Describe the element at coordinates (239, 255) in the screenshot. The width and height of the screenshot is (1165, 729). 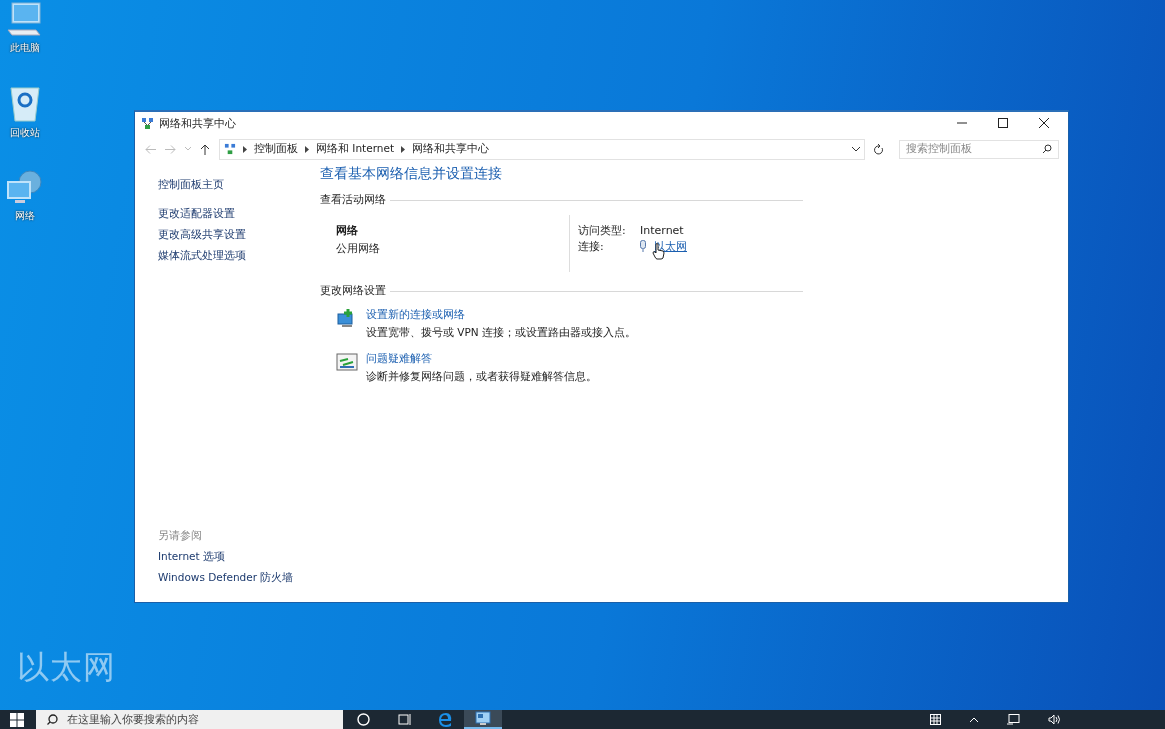
I see `sidebar-link: 媒体流式处理选项` at that location.